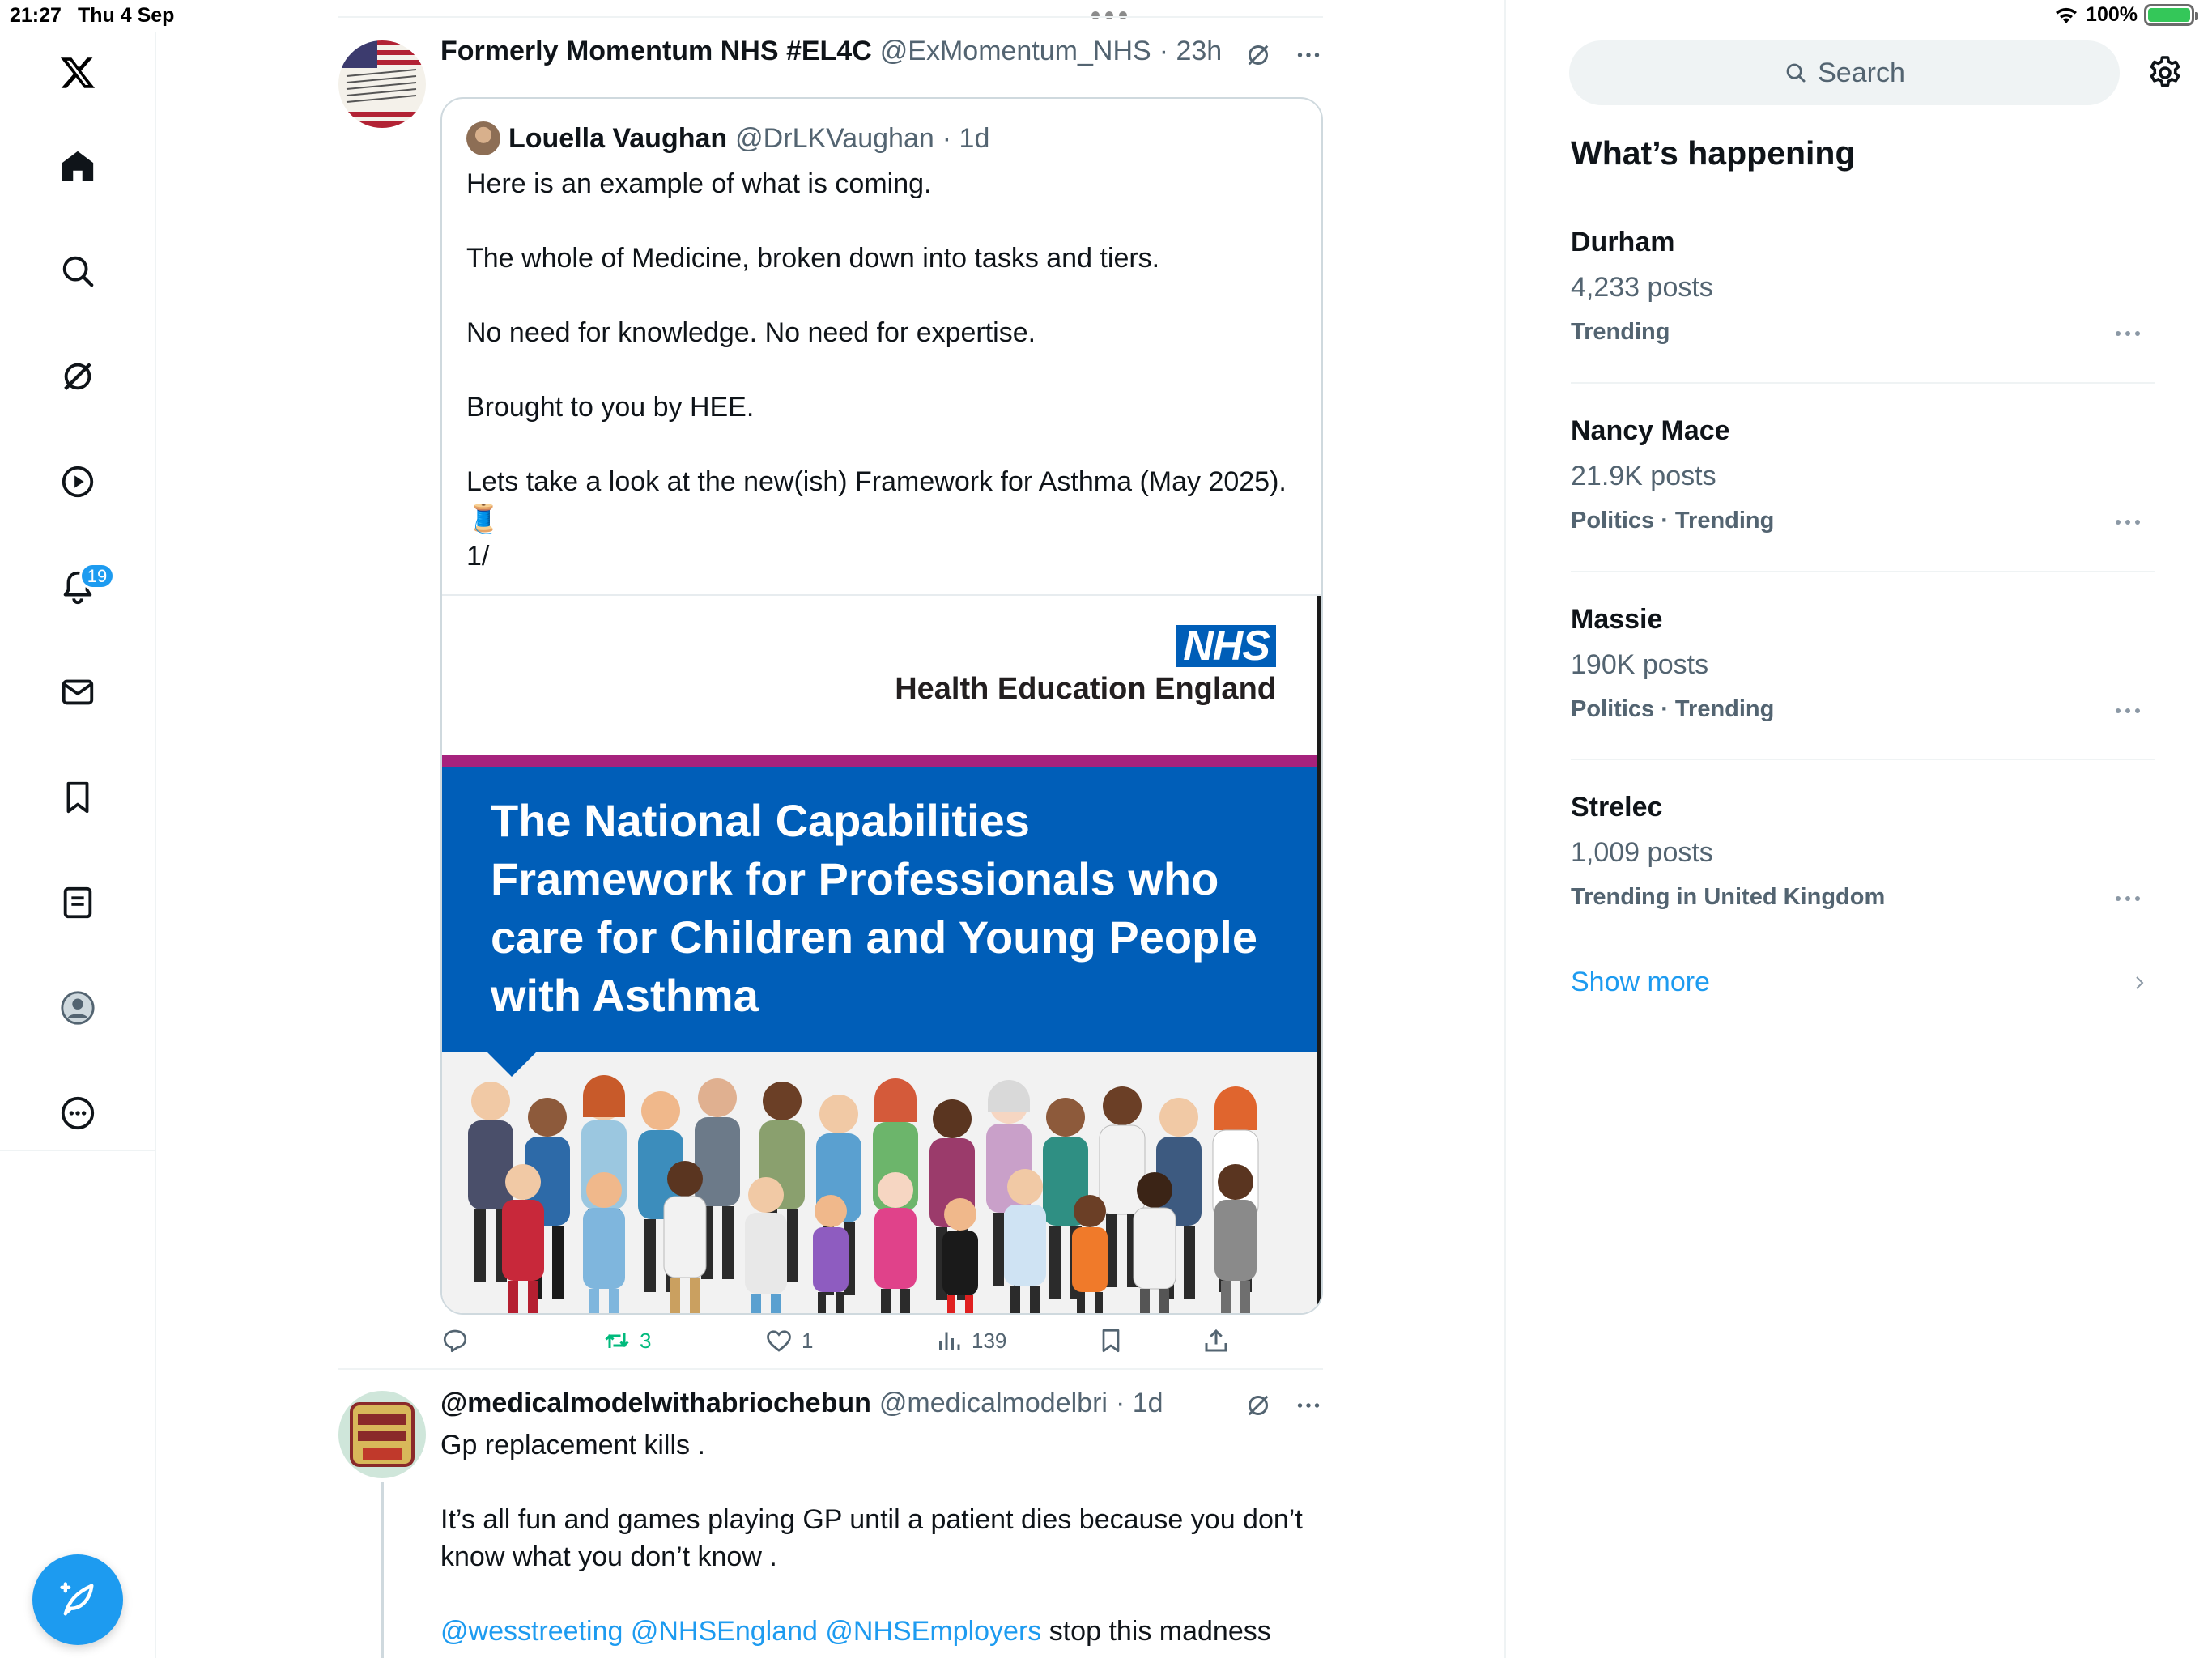  Describe the element at coordinates (1111, 1340) in the screenshot. I see `bookmark-button` at that location.